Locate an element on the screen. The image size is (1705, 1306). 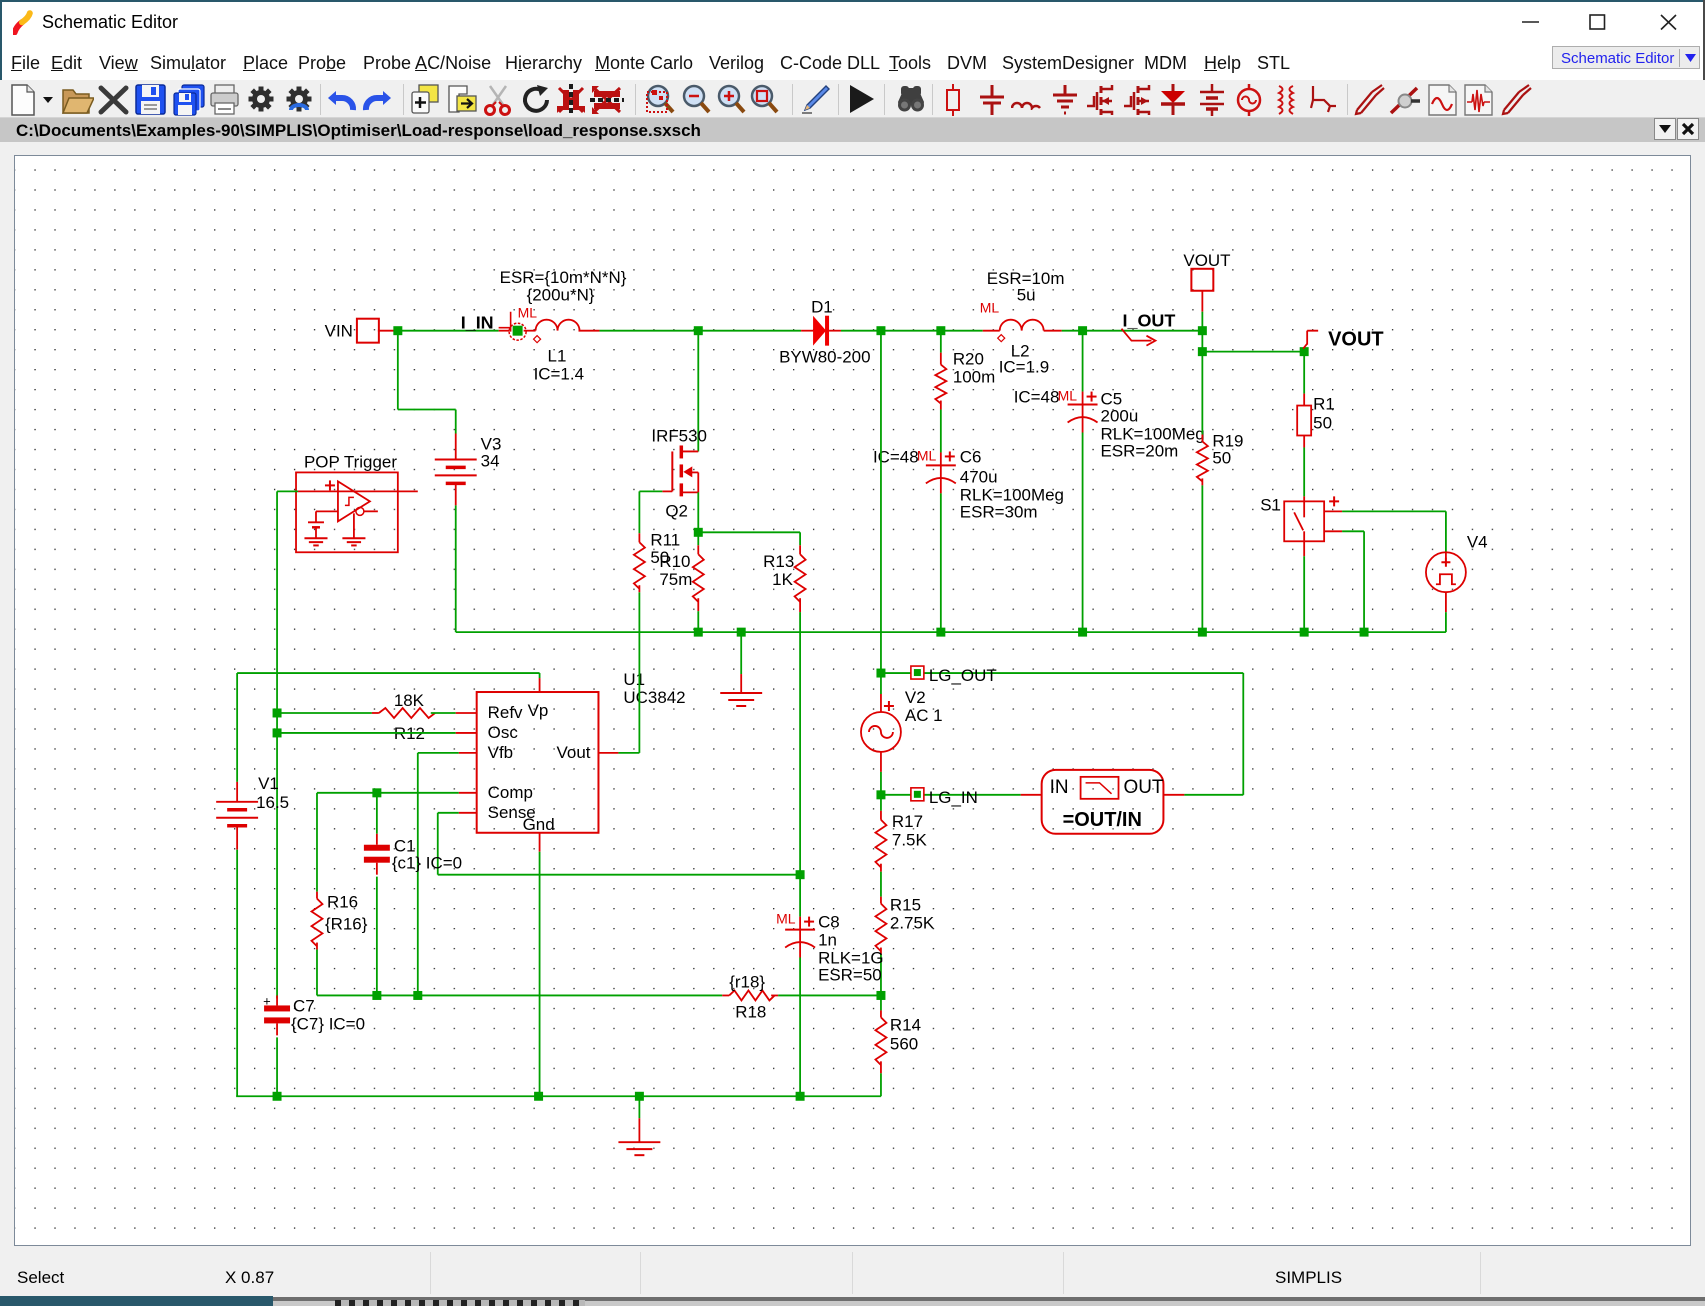
svg-text: {C7} IC=0 is located at coordinates (328, 1023).